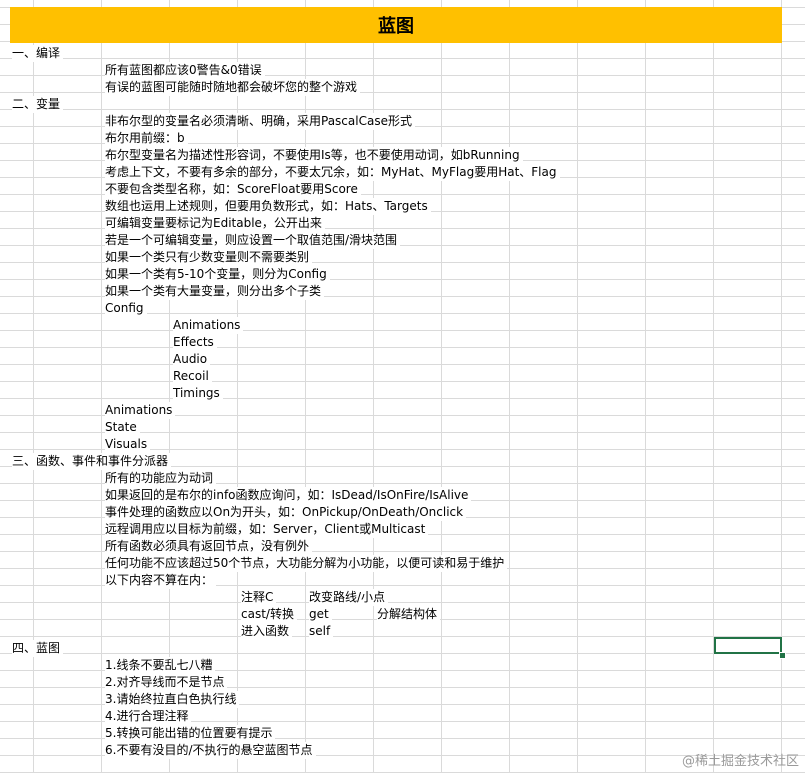 Image resolution: width=805 pixels, height=773 pixels. What do you see at coordinates (349, 597) in the screenshot?
I see `exclusion-cell: 改变路线/小点` at bounding box center [349, 597].